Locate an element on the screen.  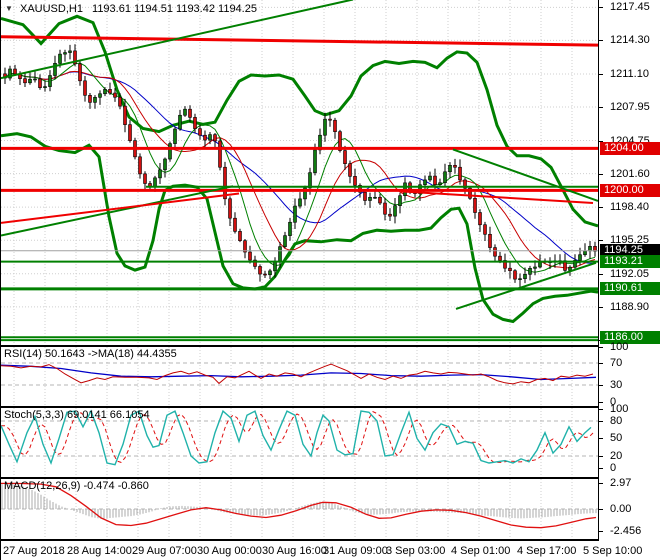
price-tick-label: 1211.10 is located at coordinates (629, 73).